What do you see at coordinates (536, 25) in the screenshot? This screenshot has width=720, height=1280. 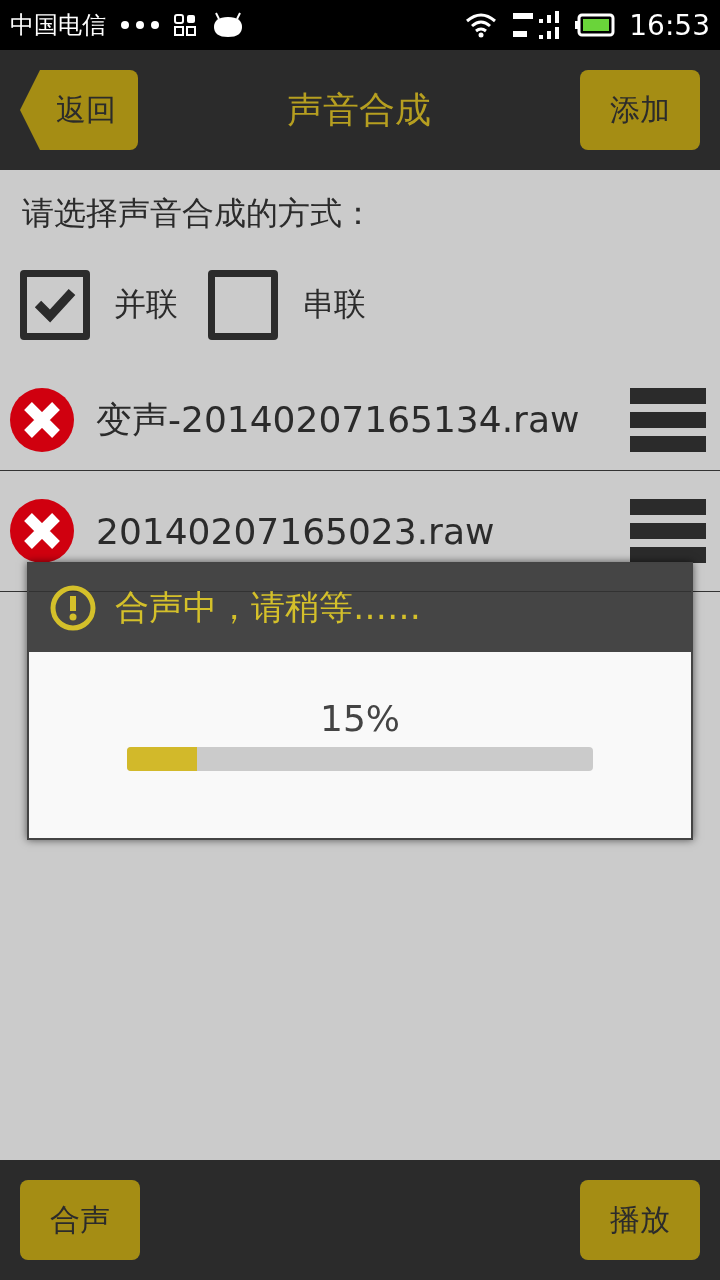 I see `signal-icon` at bounding box center [536, 25].